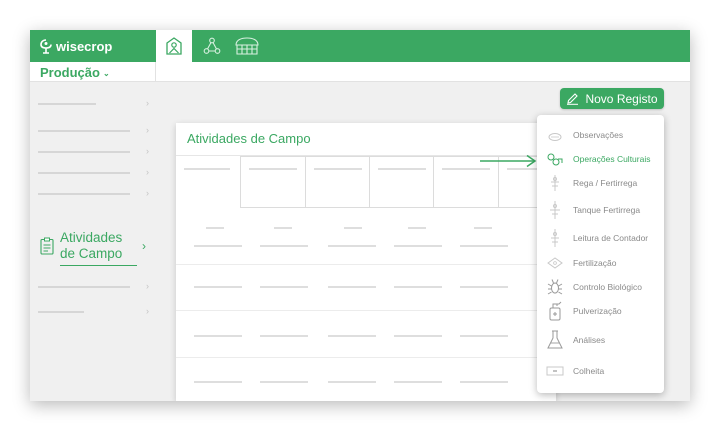 The height and width of the screenshot is (431, 720). What do you see at coordinates (47, 246) in the screenshot?
I see `clipboard-icon` at bounding box center [47, 246].